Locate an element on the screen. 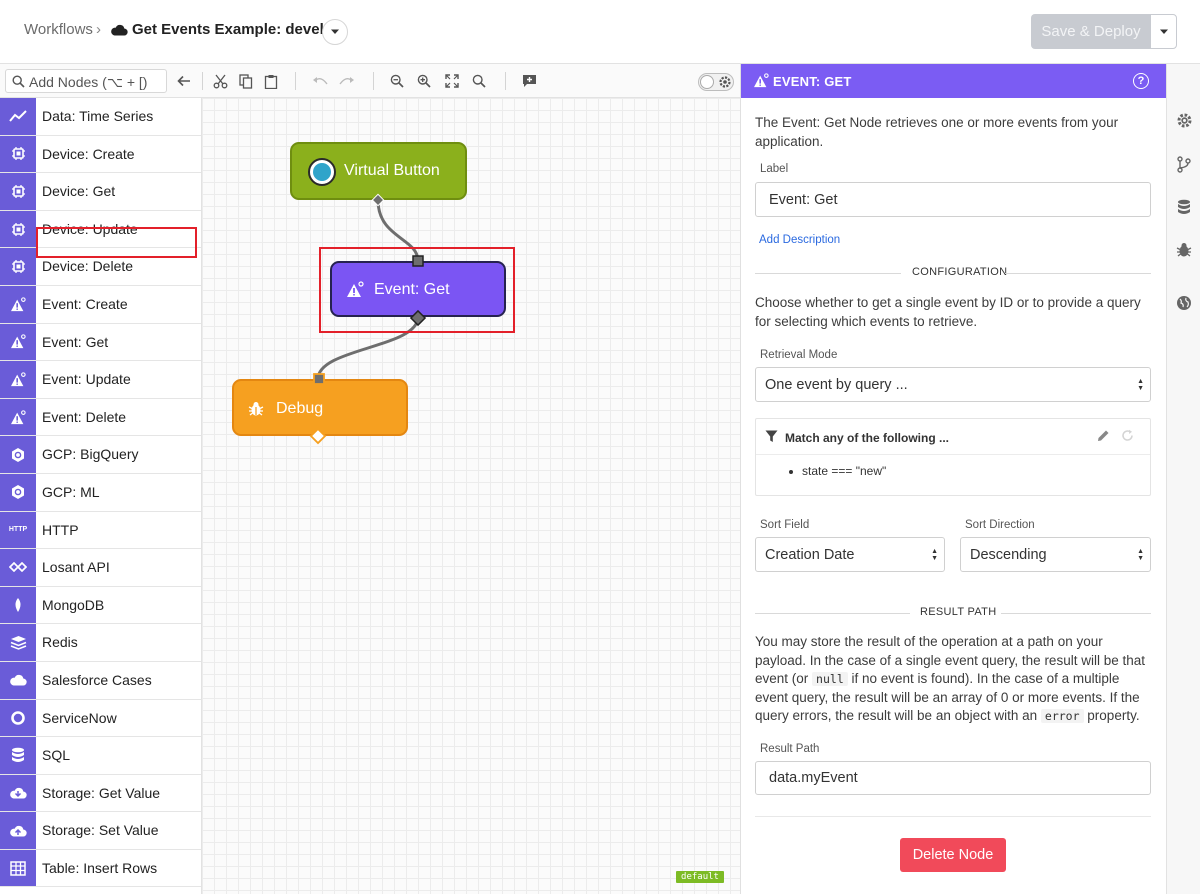 This screenshot has width=1200, height=894. cut-icon is located at coordinates (220, 81).